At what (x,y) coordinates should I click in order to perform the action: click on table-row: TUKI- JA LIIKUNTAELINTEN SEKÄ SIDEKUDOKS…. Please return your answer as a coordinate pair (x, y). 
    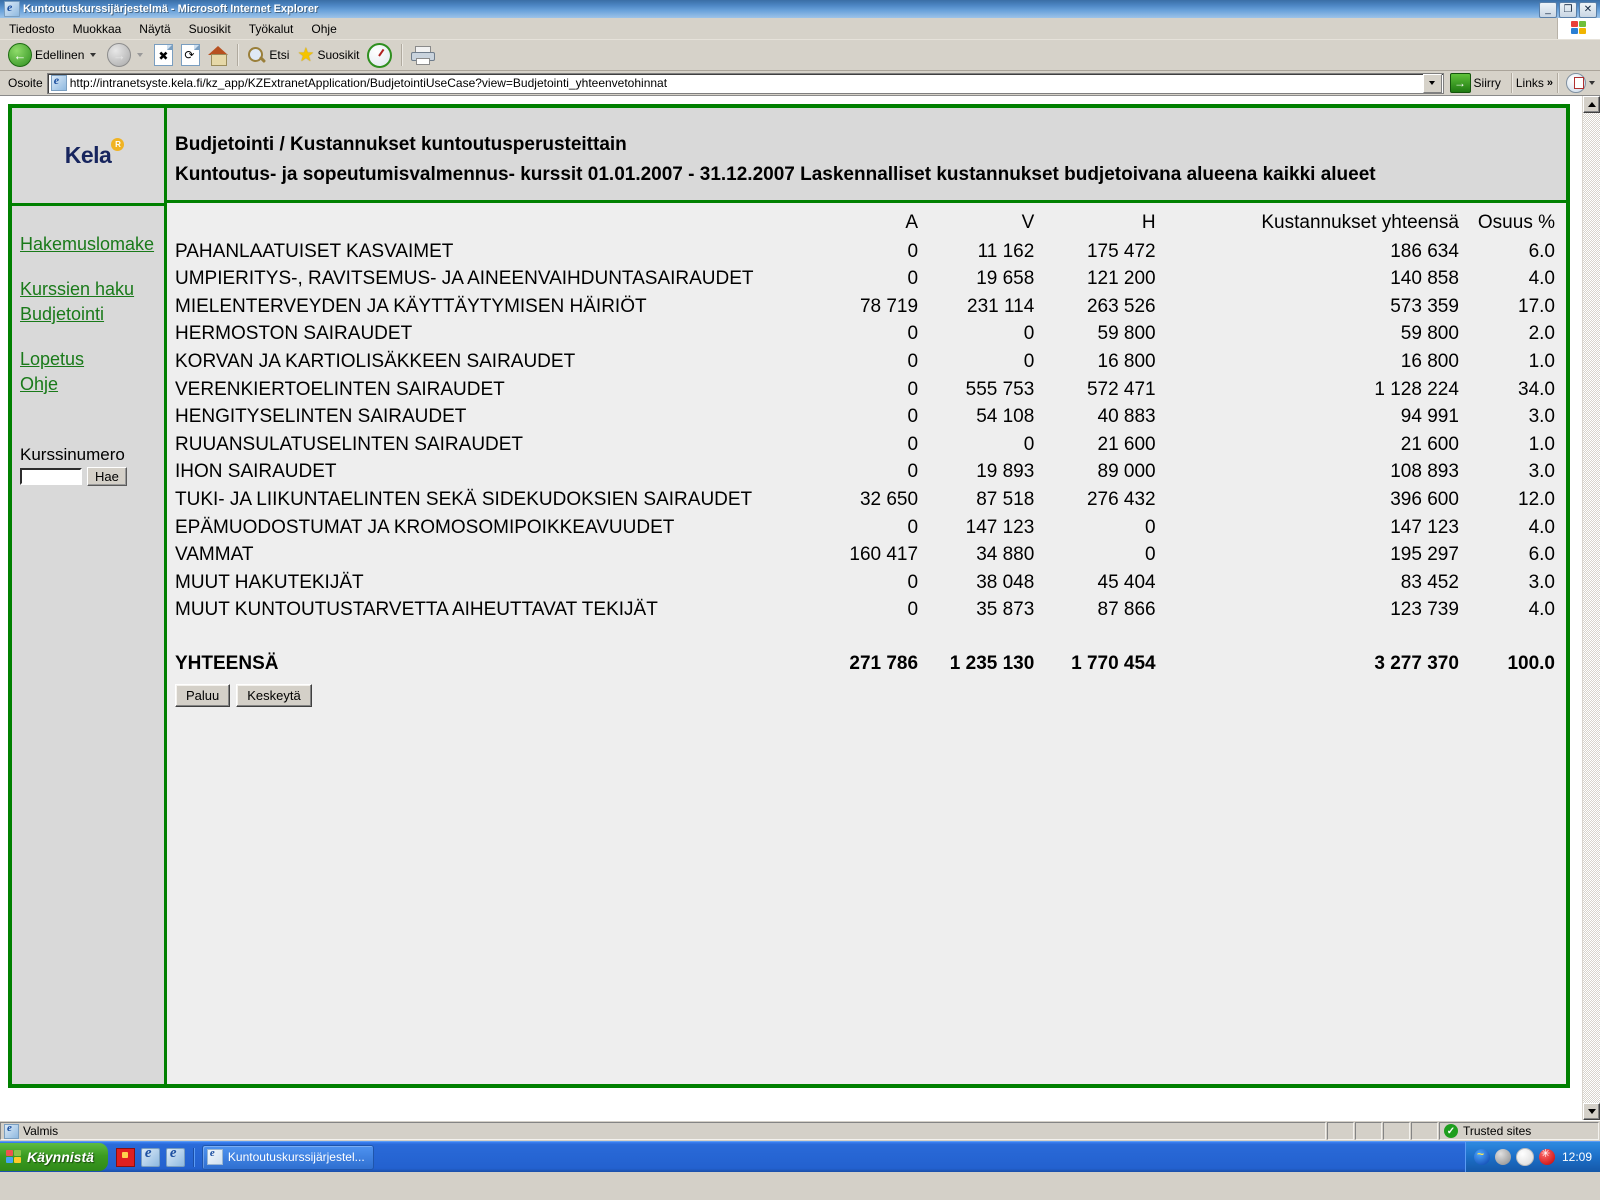
    Looking at the image, I should click on (865, 500).